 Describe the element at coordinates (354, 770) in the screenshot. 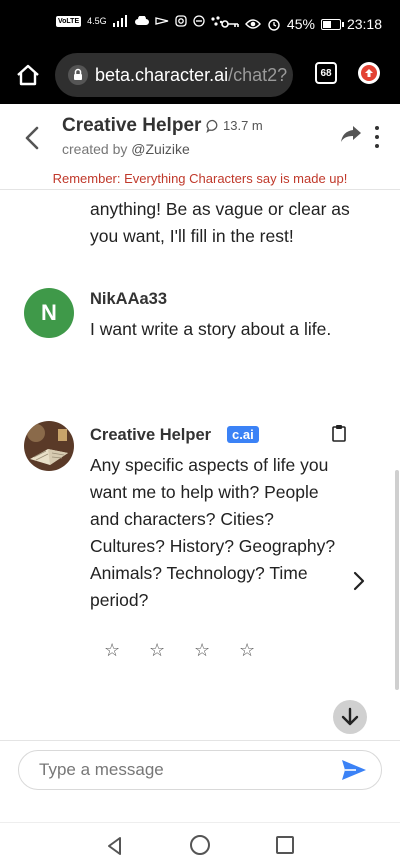

I see `send-icon` at that location.